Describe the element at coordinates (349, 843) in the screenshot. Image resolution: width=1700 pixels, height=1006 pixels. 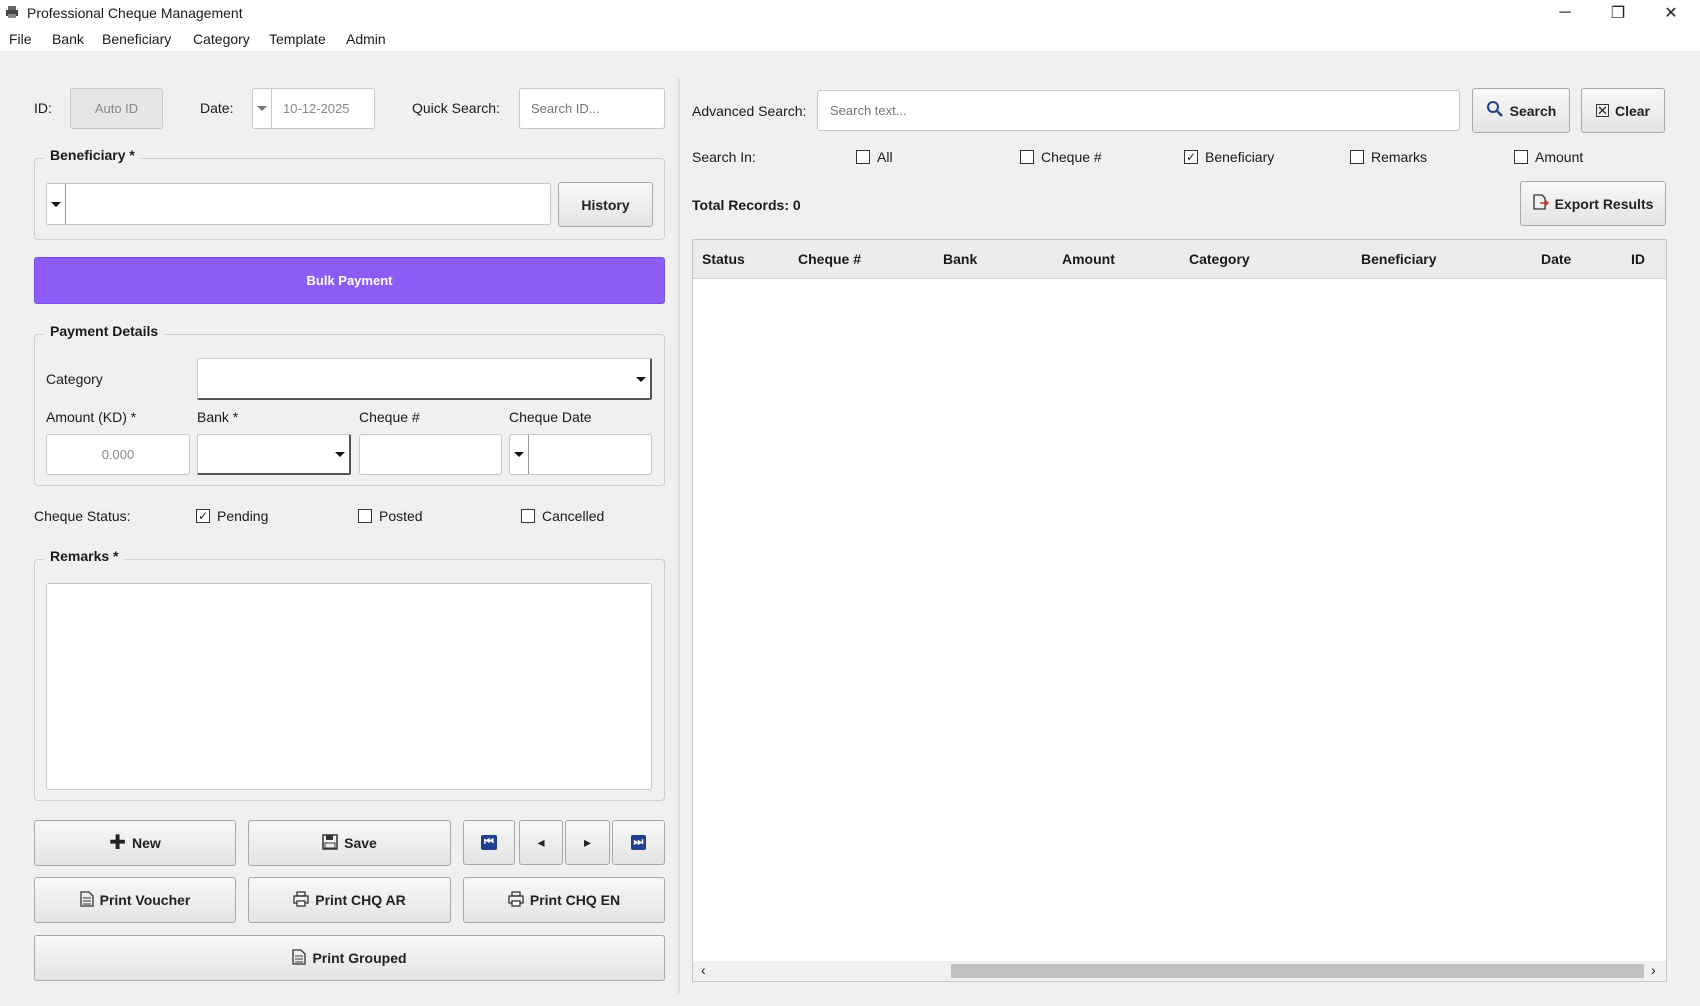
I see `save-button: Save` at that location.